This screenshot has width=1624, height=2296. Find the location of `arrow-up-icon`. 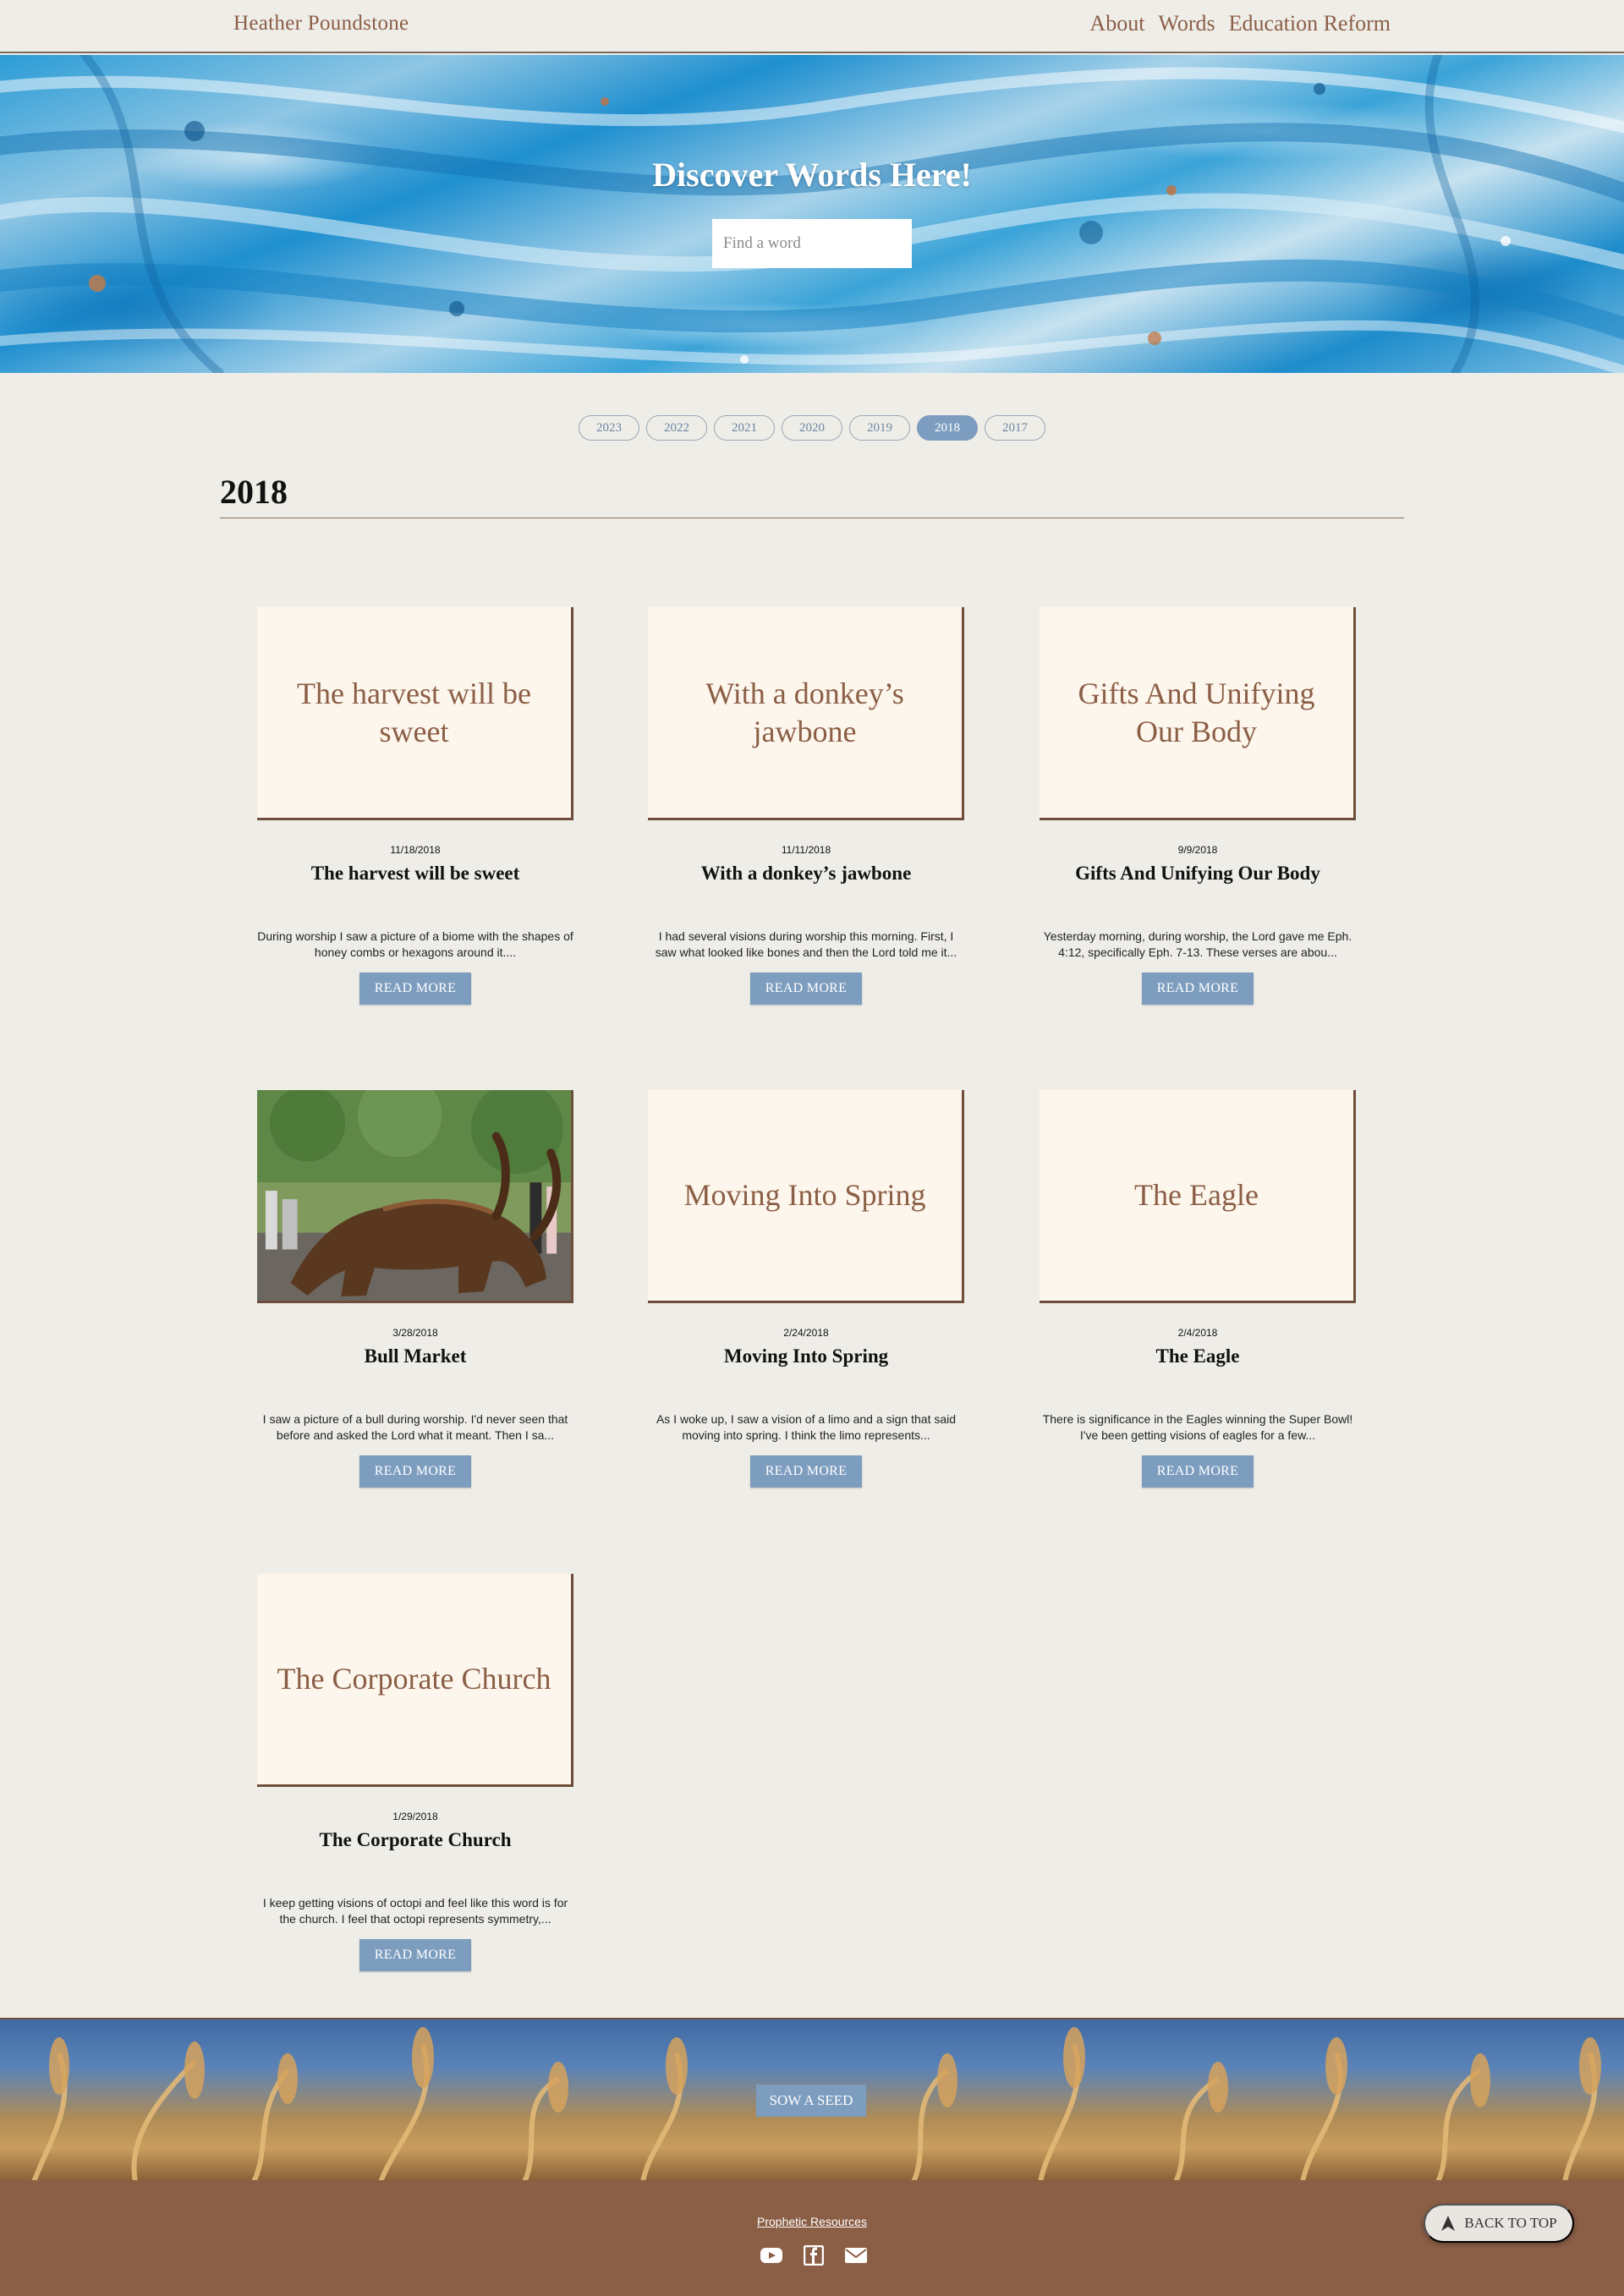

arrow-up-icon is located at coordinates (1449, 2223).